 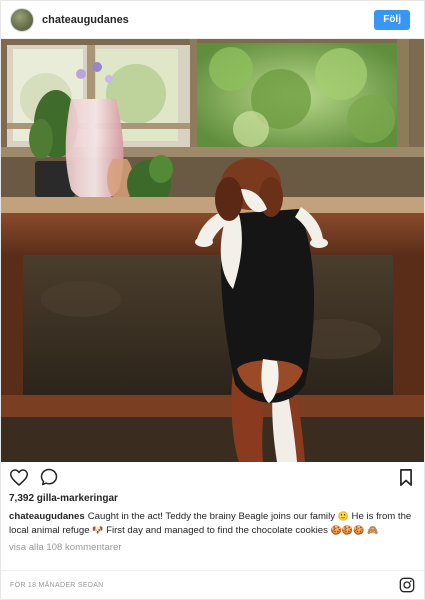 What do you see at coordinates (407, 585) in the screenshot?
I see `instagram-icon` at bounding box center [407, 585].